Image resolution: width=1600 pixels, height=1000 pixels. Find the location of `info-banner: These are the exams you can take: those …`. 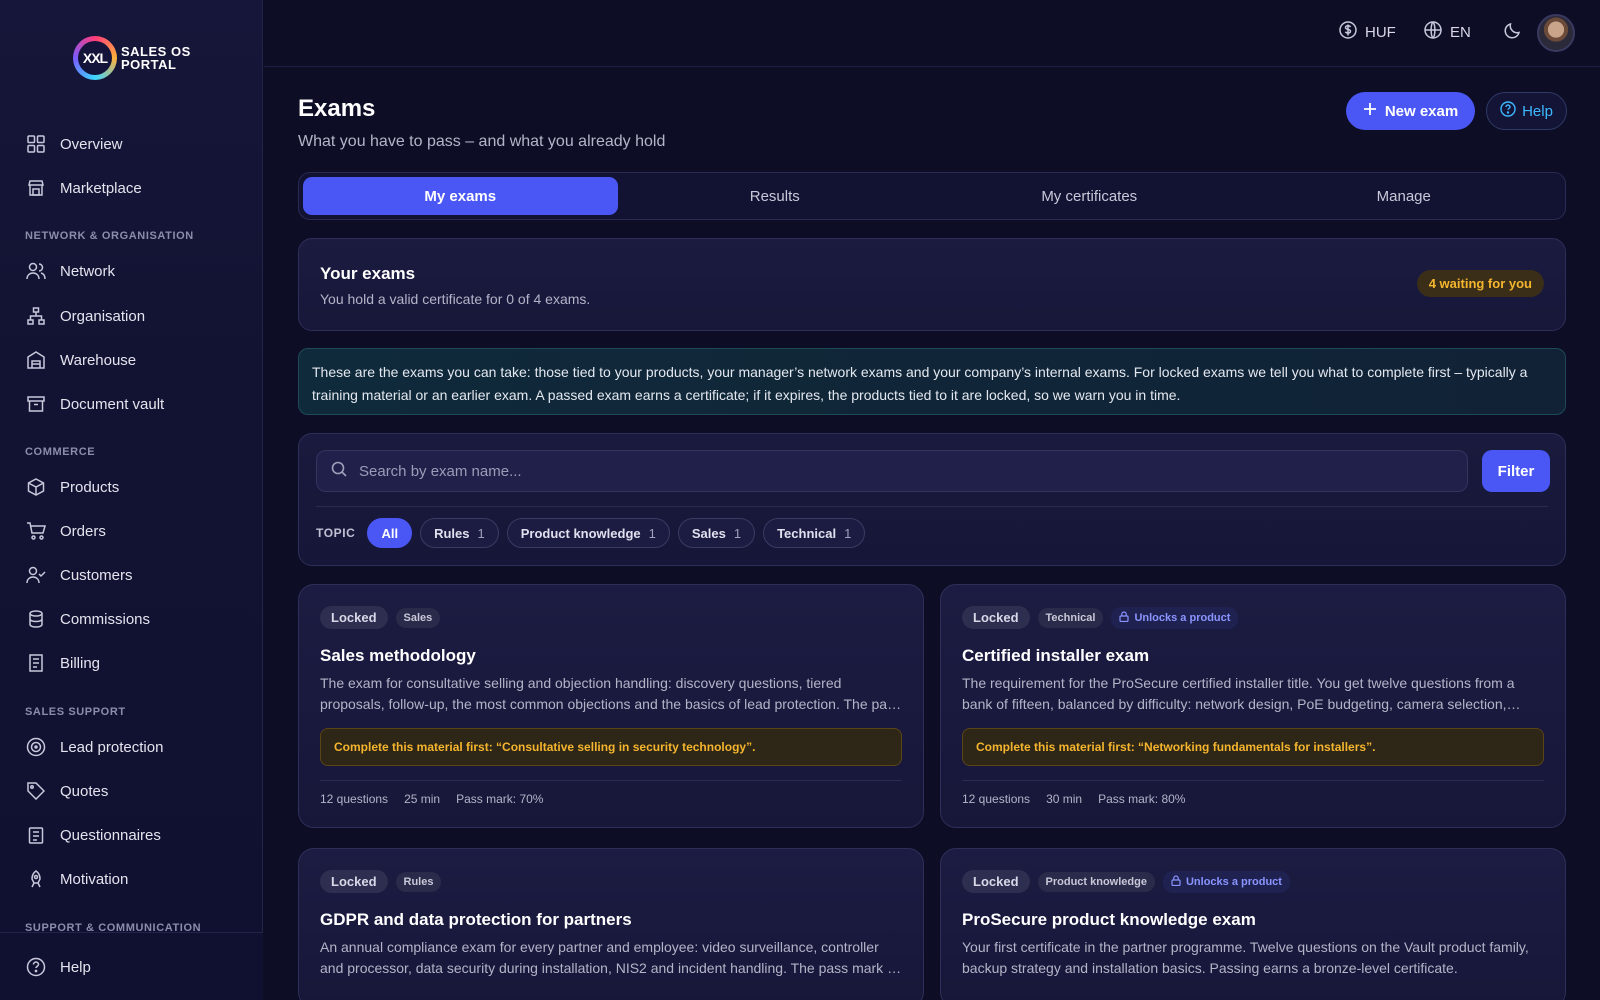

info-banner: These are the exams you can take: those … is located at coordinates (932, 381).